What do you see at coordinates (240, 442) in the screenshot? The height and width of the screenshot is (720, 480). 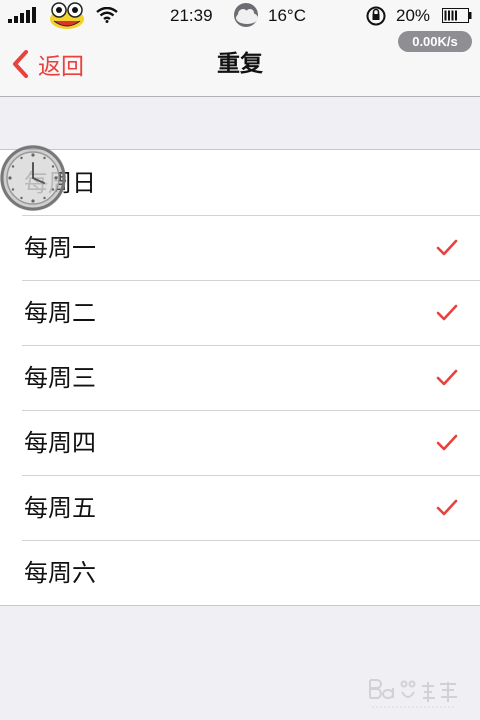 I see `list-item-thursday: 每周四` at bounding box center [240, 442].